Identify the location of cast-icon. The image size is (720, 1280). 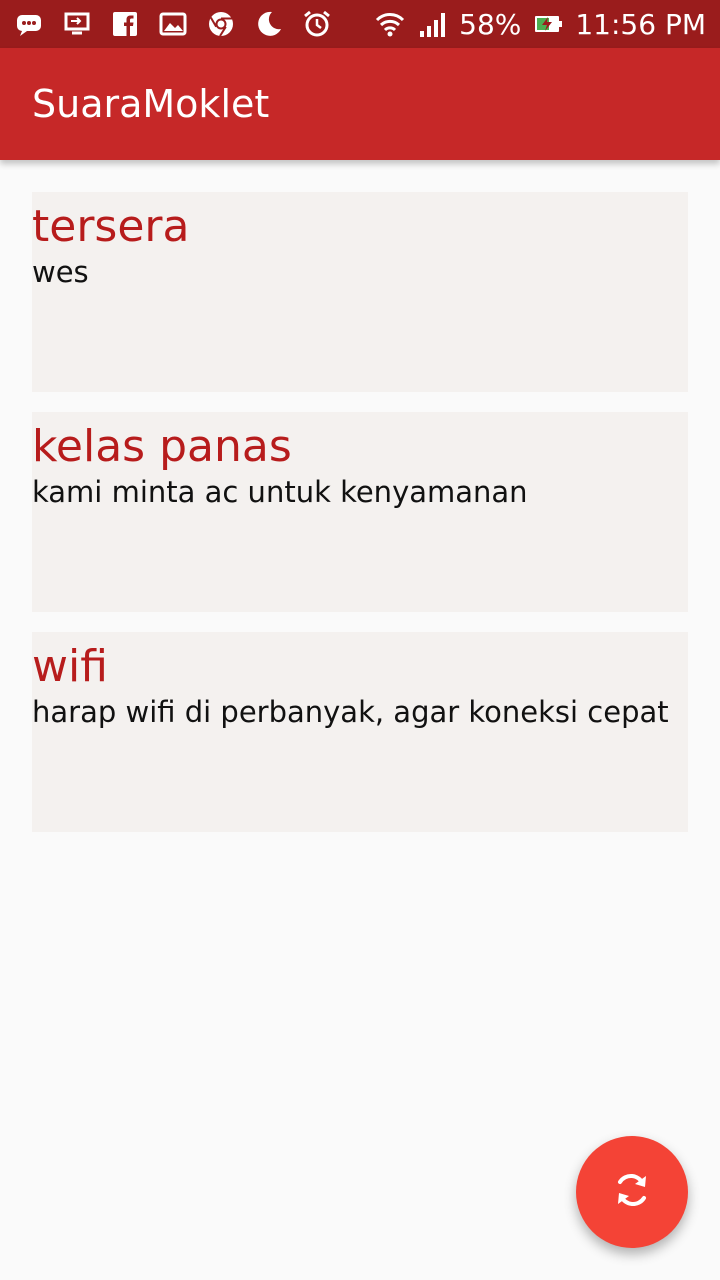
(77, 24).